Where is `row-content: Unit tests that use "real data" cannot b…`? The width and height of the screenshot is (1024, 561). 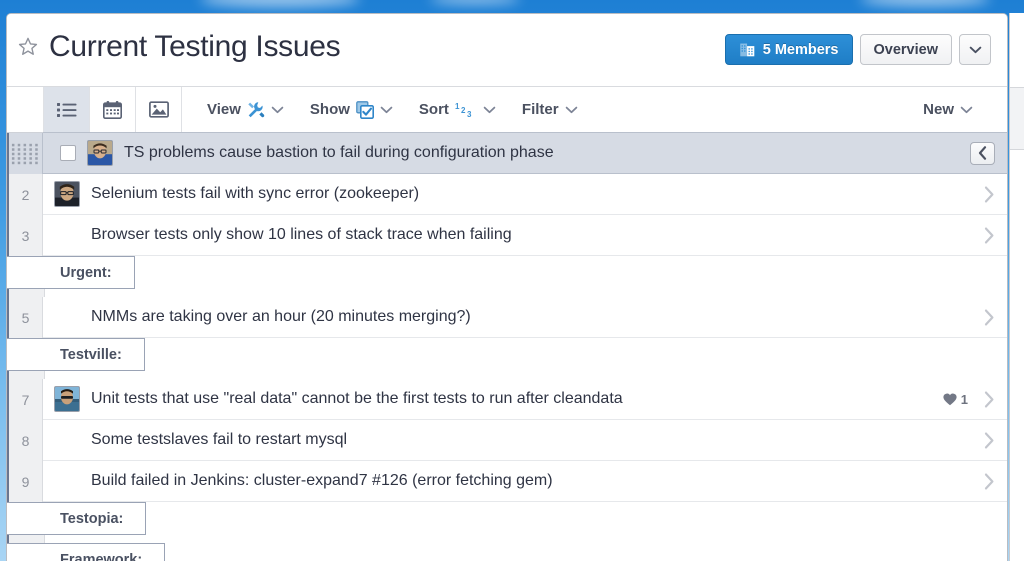 row-content: Unit tests that use "real data" cannot b… is located at coordinates (525, 399).